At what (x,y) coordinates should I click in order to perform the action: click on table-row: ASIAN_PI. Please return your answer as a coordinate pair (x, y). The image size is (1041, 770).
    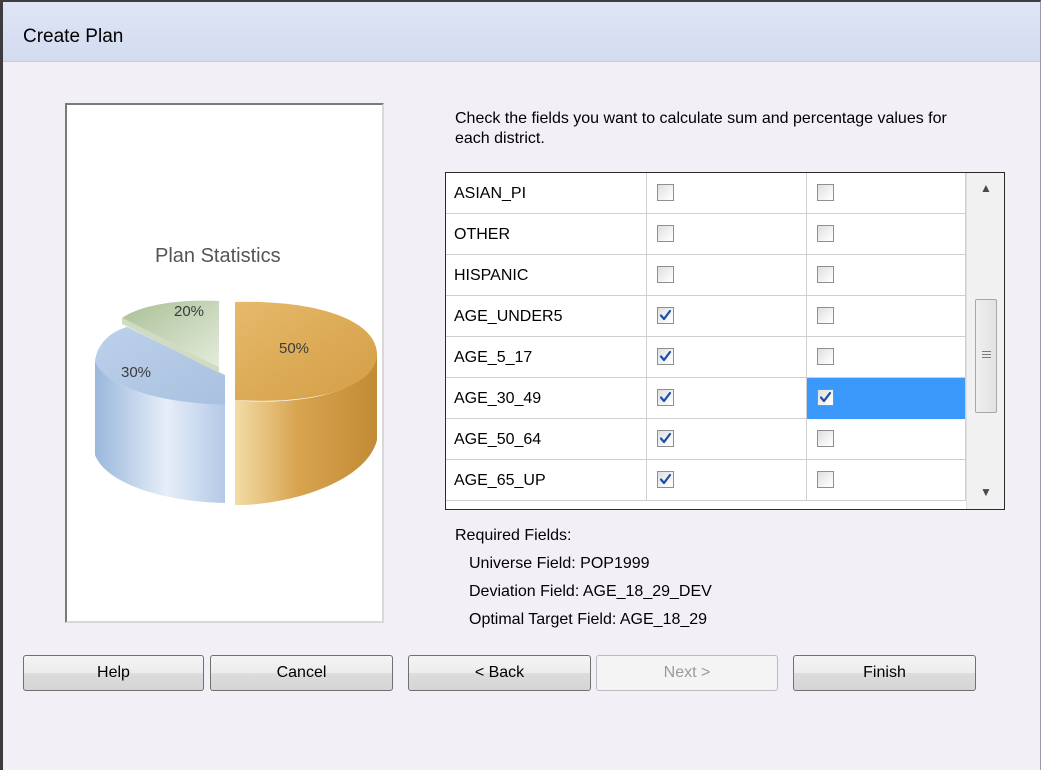
    Looking at the image, I should click on (706, 193).